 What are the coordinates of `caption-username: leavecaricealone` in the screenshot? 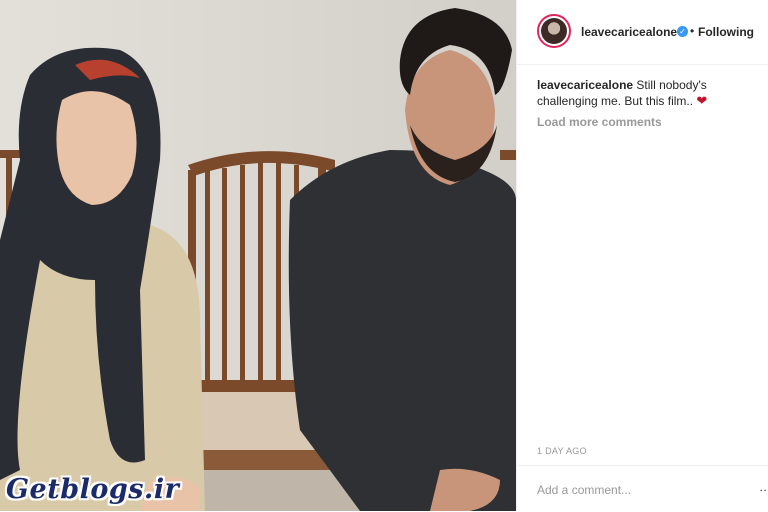 It's located at (585, 85).